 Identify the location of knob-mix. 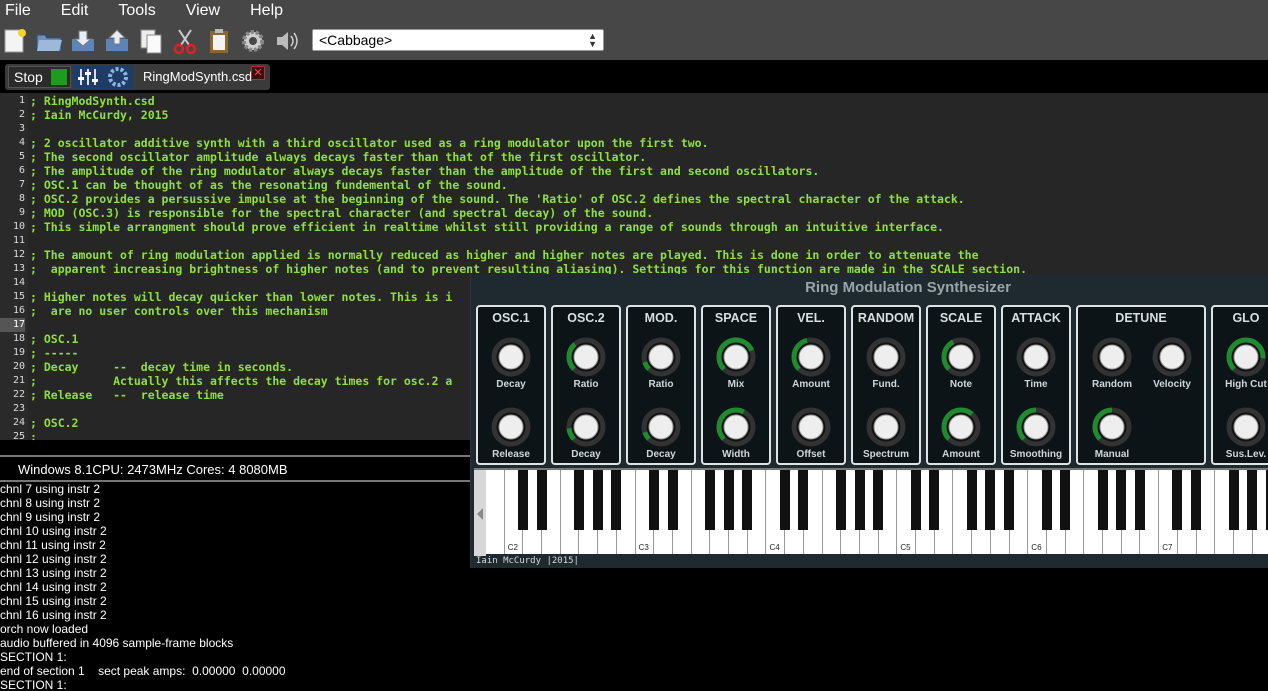
(736, 357).